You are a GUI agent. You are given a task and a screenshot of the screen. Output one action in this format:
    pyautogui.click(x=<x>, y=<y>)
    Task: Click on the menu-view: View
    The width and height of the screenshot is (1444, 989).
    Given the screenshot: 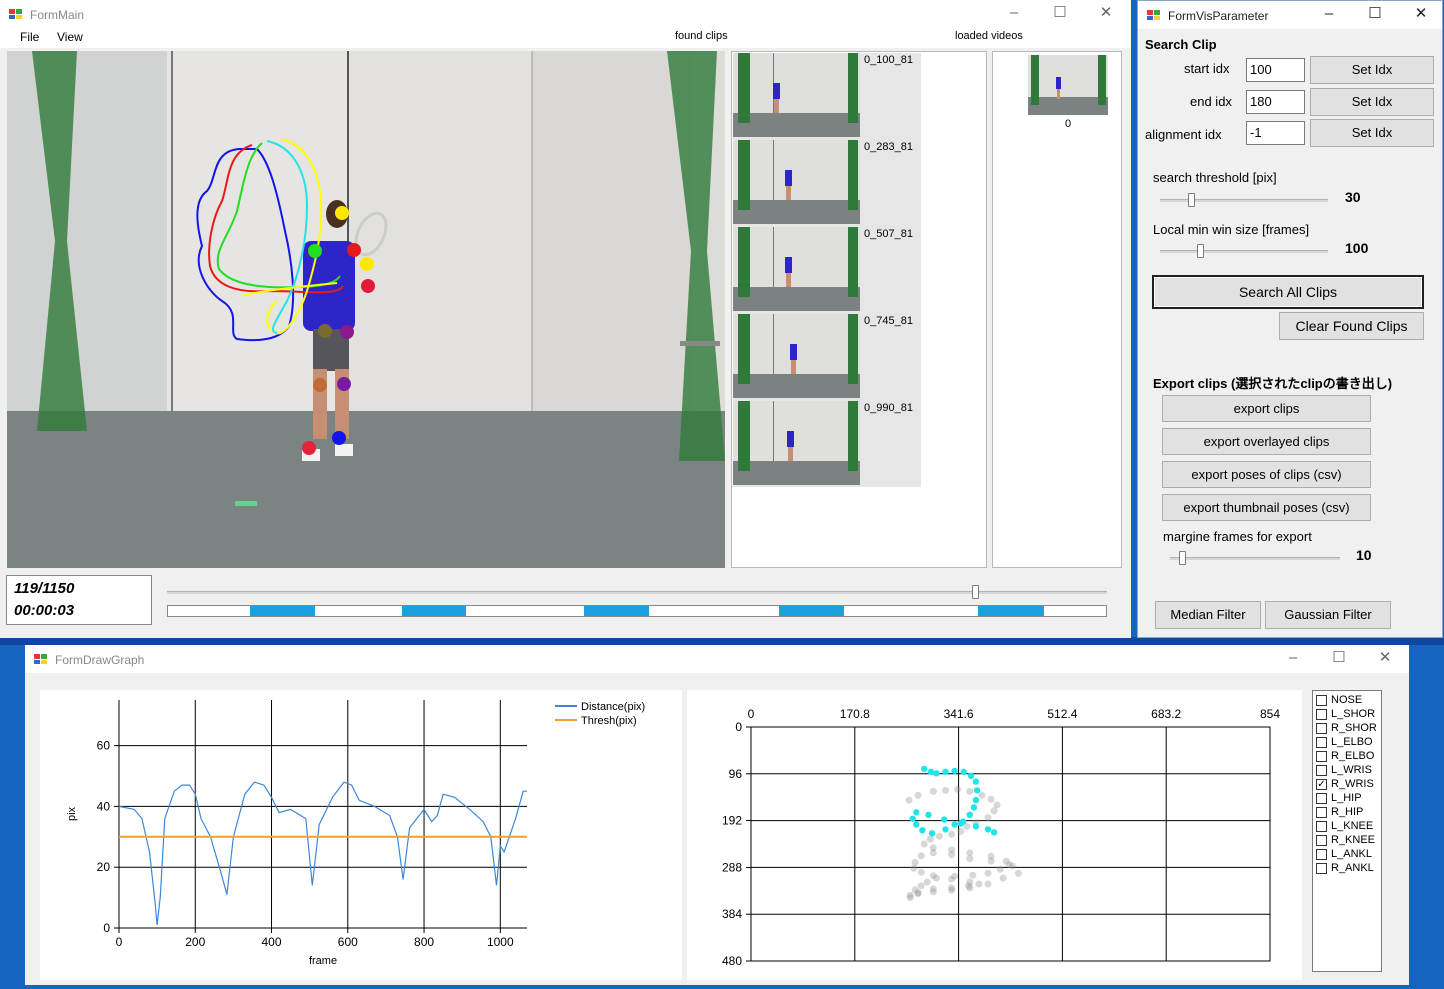 What is the action you would take?
    pyautogui.click(x=70, y=37)
    